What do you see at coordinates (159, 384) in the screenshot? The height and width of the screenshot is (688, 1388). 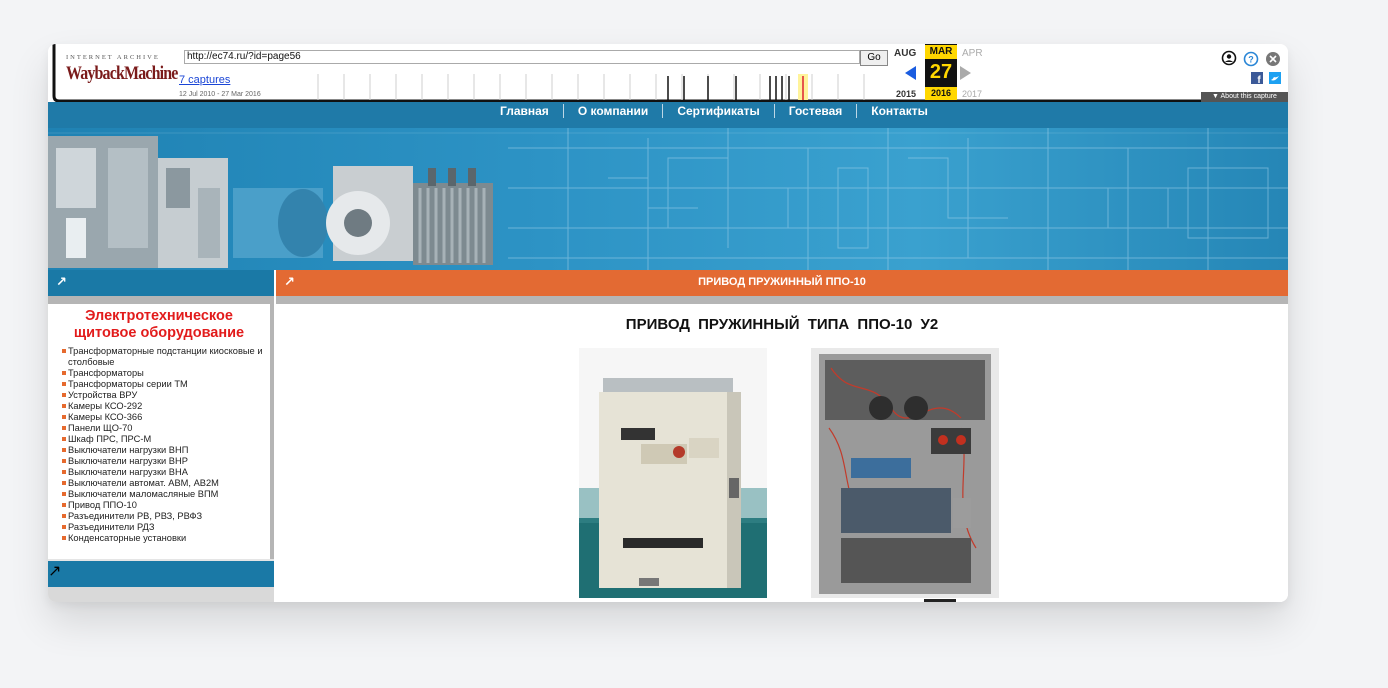 I see `sidebar-item: Трансформаторы серии ТМ` at bounding box center [159, 384].